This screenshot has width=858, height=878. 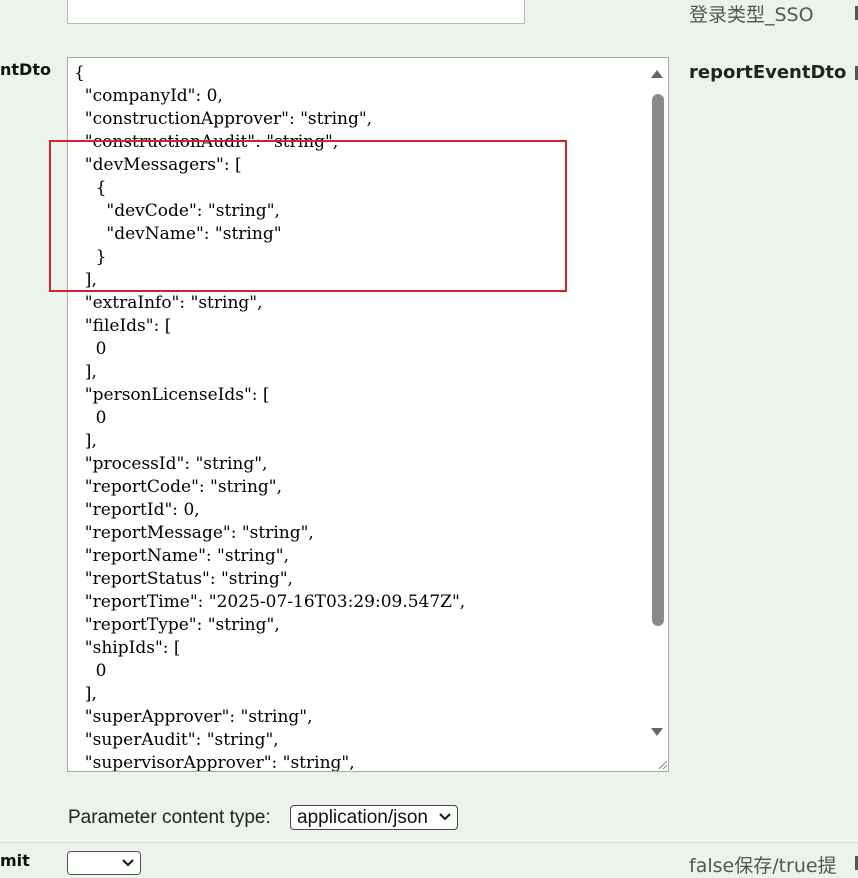 I want to click on content-type-label: Parameter content type:, so click(x=169, y=817).